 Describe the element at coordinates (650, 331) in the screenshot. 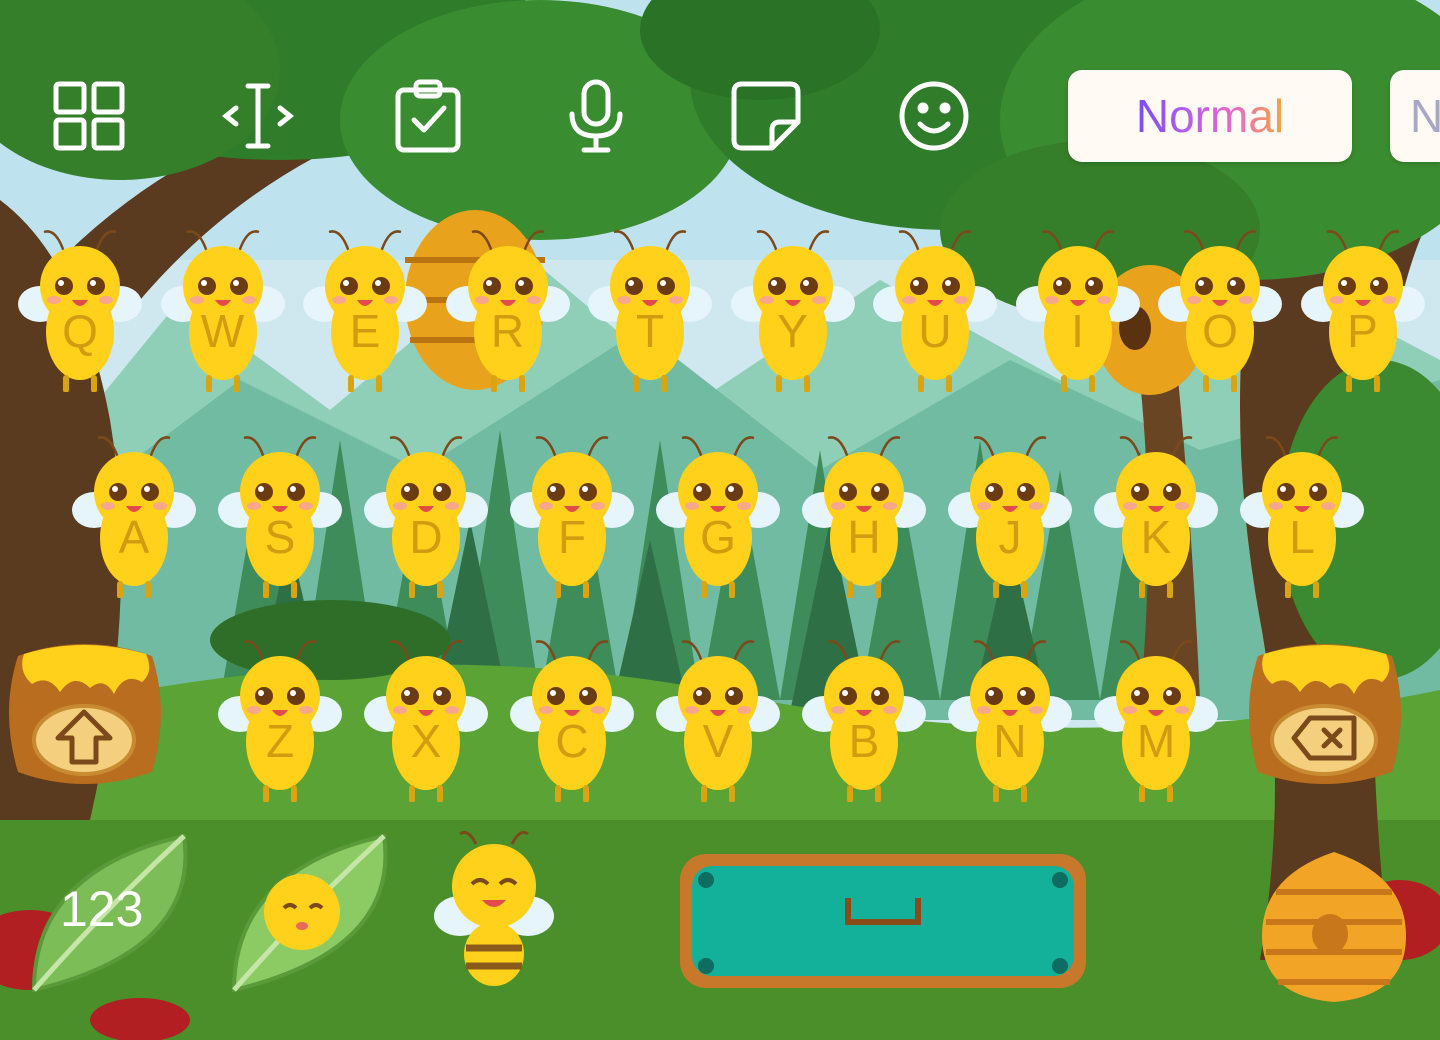

I see `key-label: T` at that location.